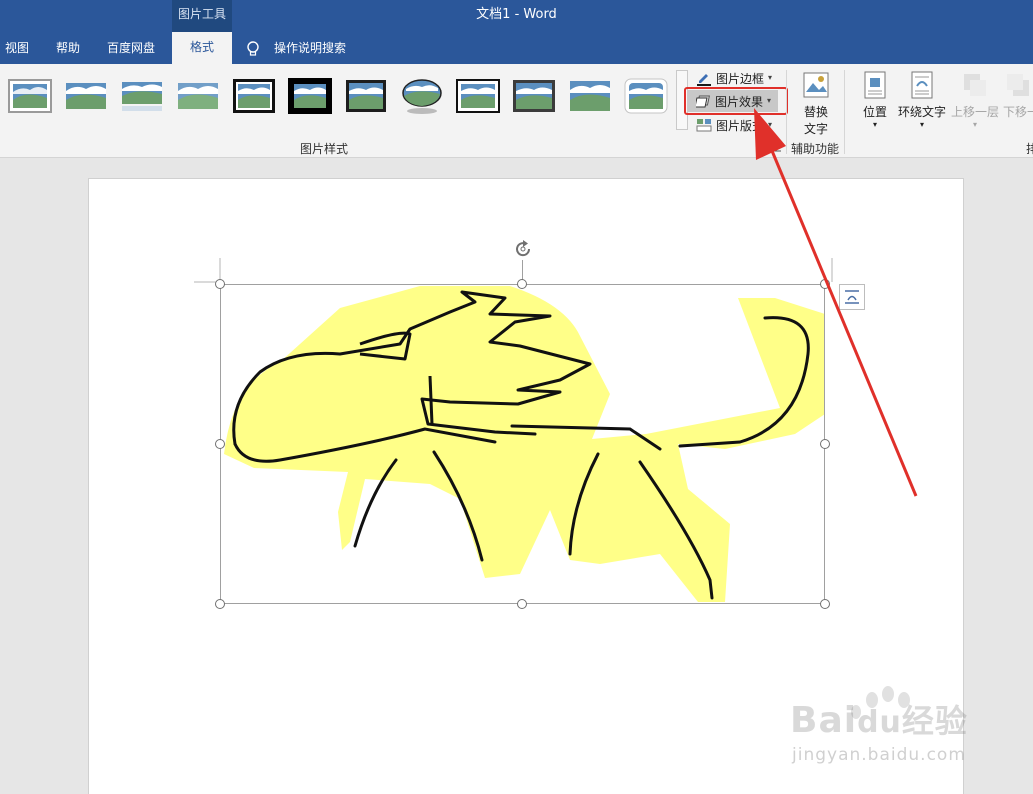 Image resolution: width=1033 pixels, height=794 pixels. I want to click on picture-border-label: 图片边框, so click(740, 79).